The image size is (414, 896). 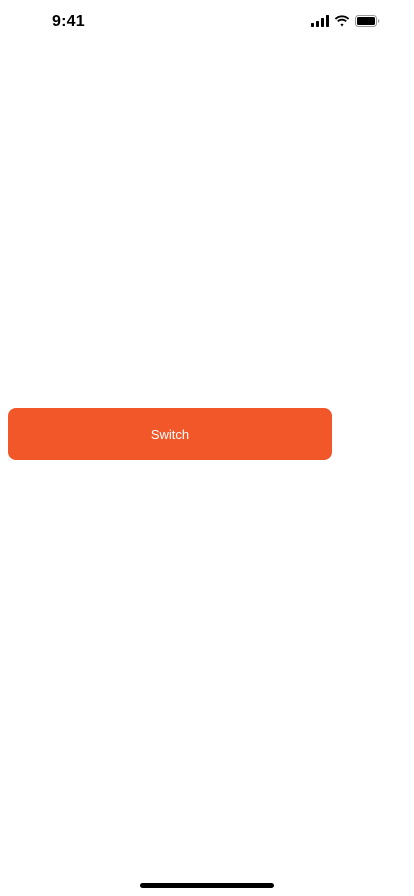 What do you see at coordinates (68, 21) in the screenshot?
I see `status-time: 9:41` at bounding box center [68, 21].